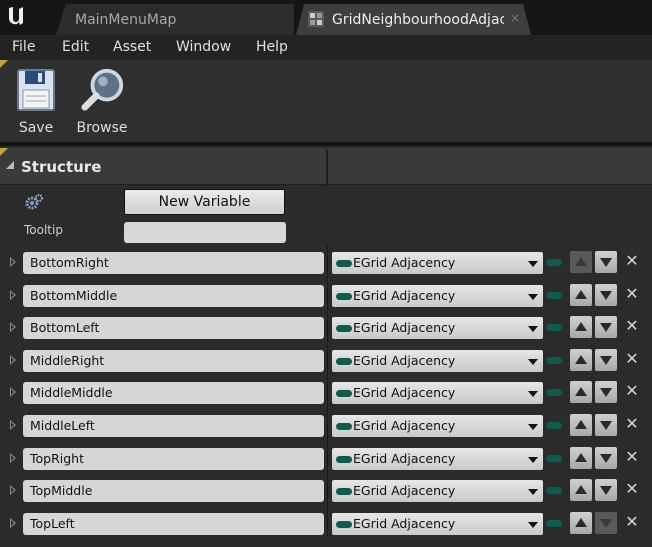  Describe the element at coordinates (173, 459) in the screenshot. I see `variable-name-field: TopRight` at that location.